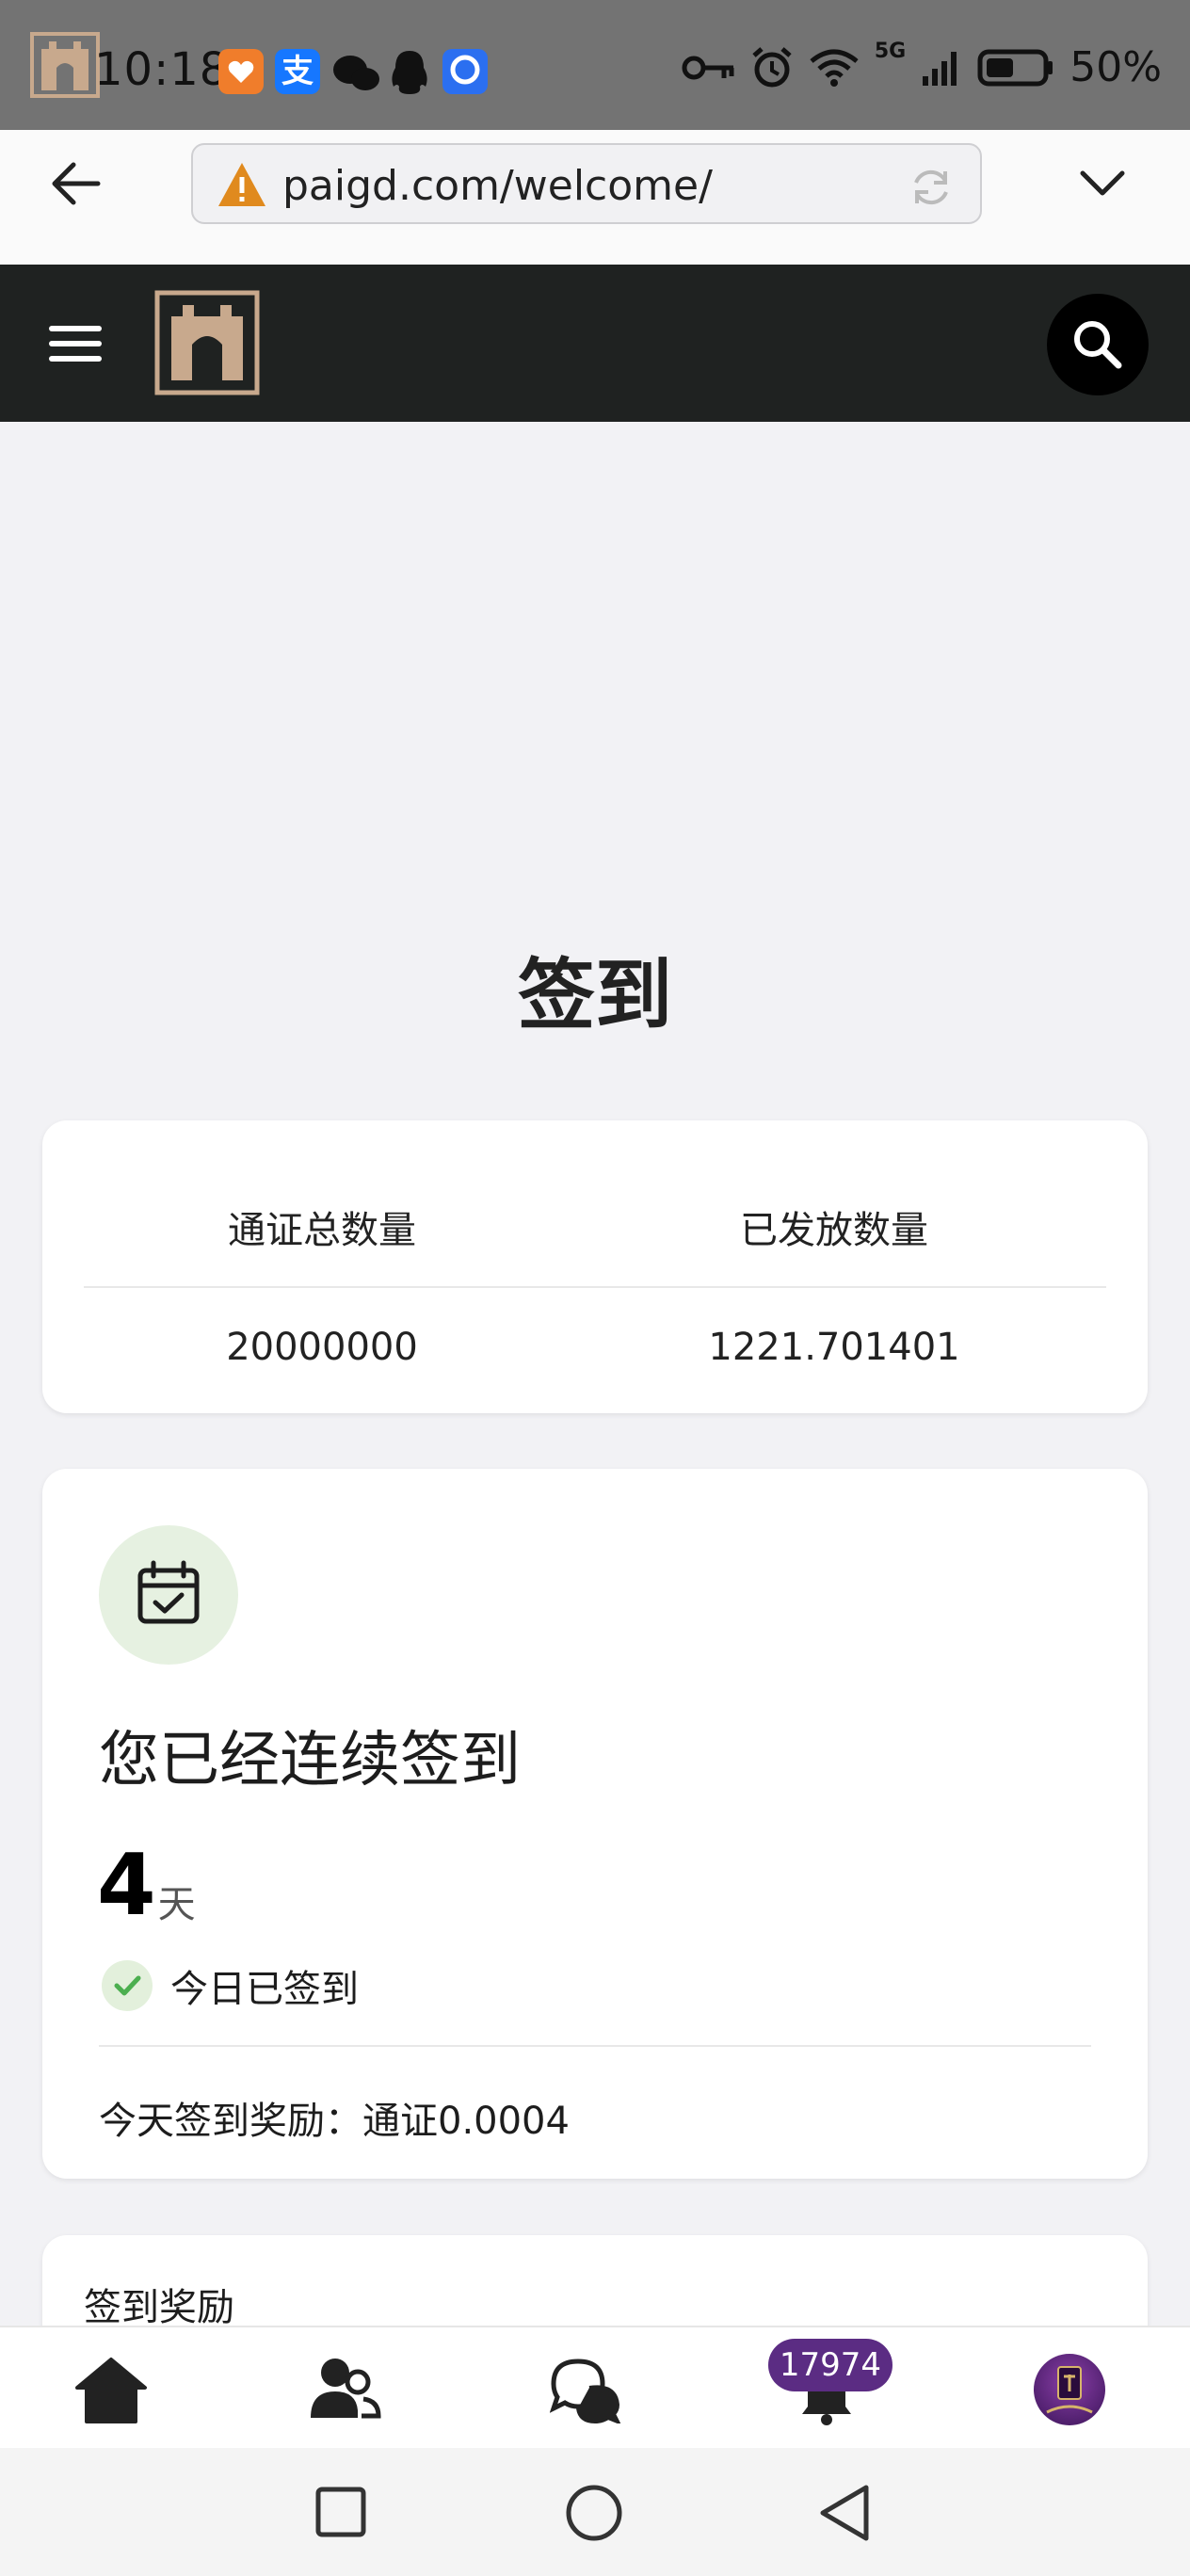  What do you see at coordinates (708, 67) in the screenshot?
I see `key-icon` at bounding box center [708, 67].